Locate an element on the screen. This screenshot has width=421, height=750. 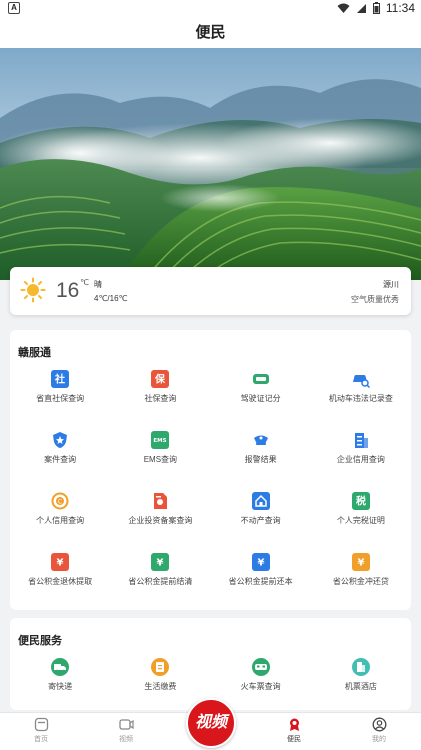
service-item-label: 企业投资备案查询 is located at coordinates (160, 520).